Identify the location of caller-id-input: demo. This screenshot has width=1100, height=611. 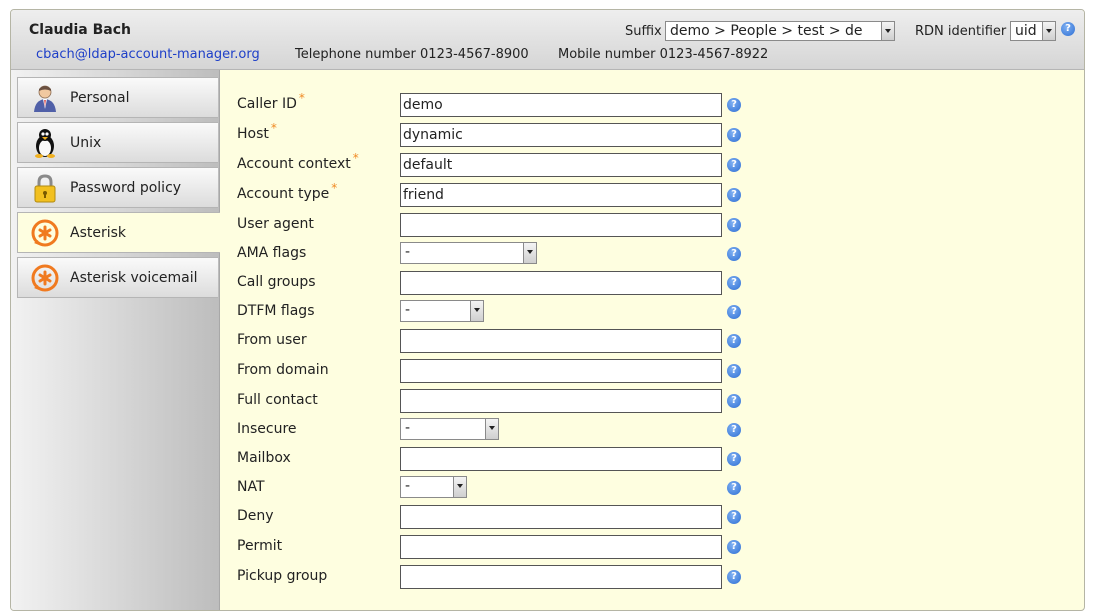
(561, 105).